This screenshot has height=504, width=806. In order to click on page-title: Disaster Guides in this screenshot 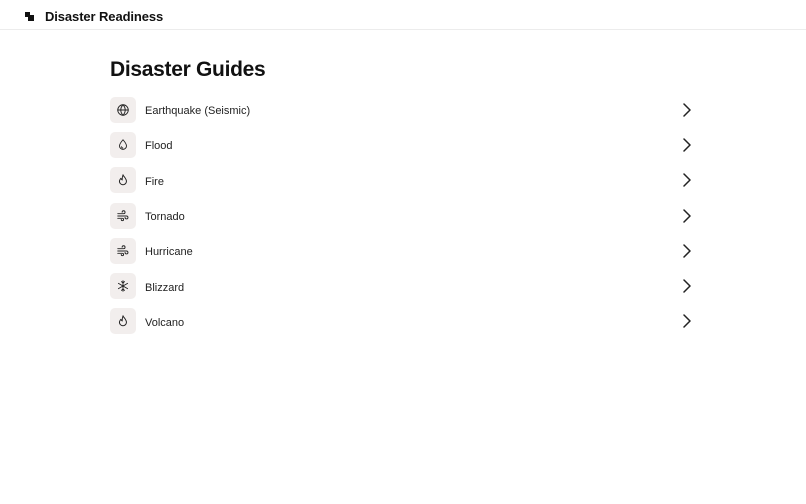, I will do `click(188, 69)`.